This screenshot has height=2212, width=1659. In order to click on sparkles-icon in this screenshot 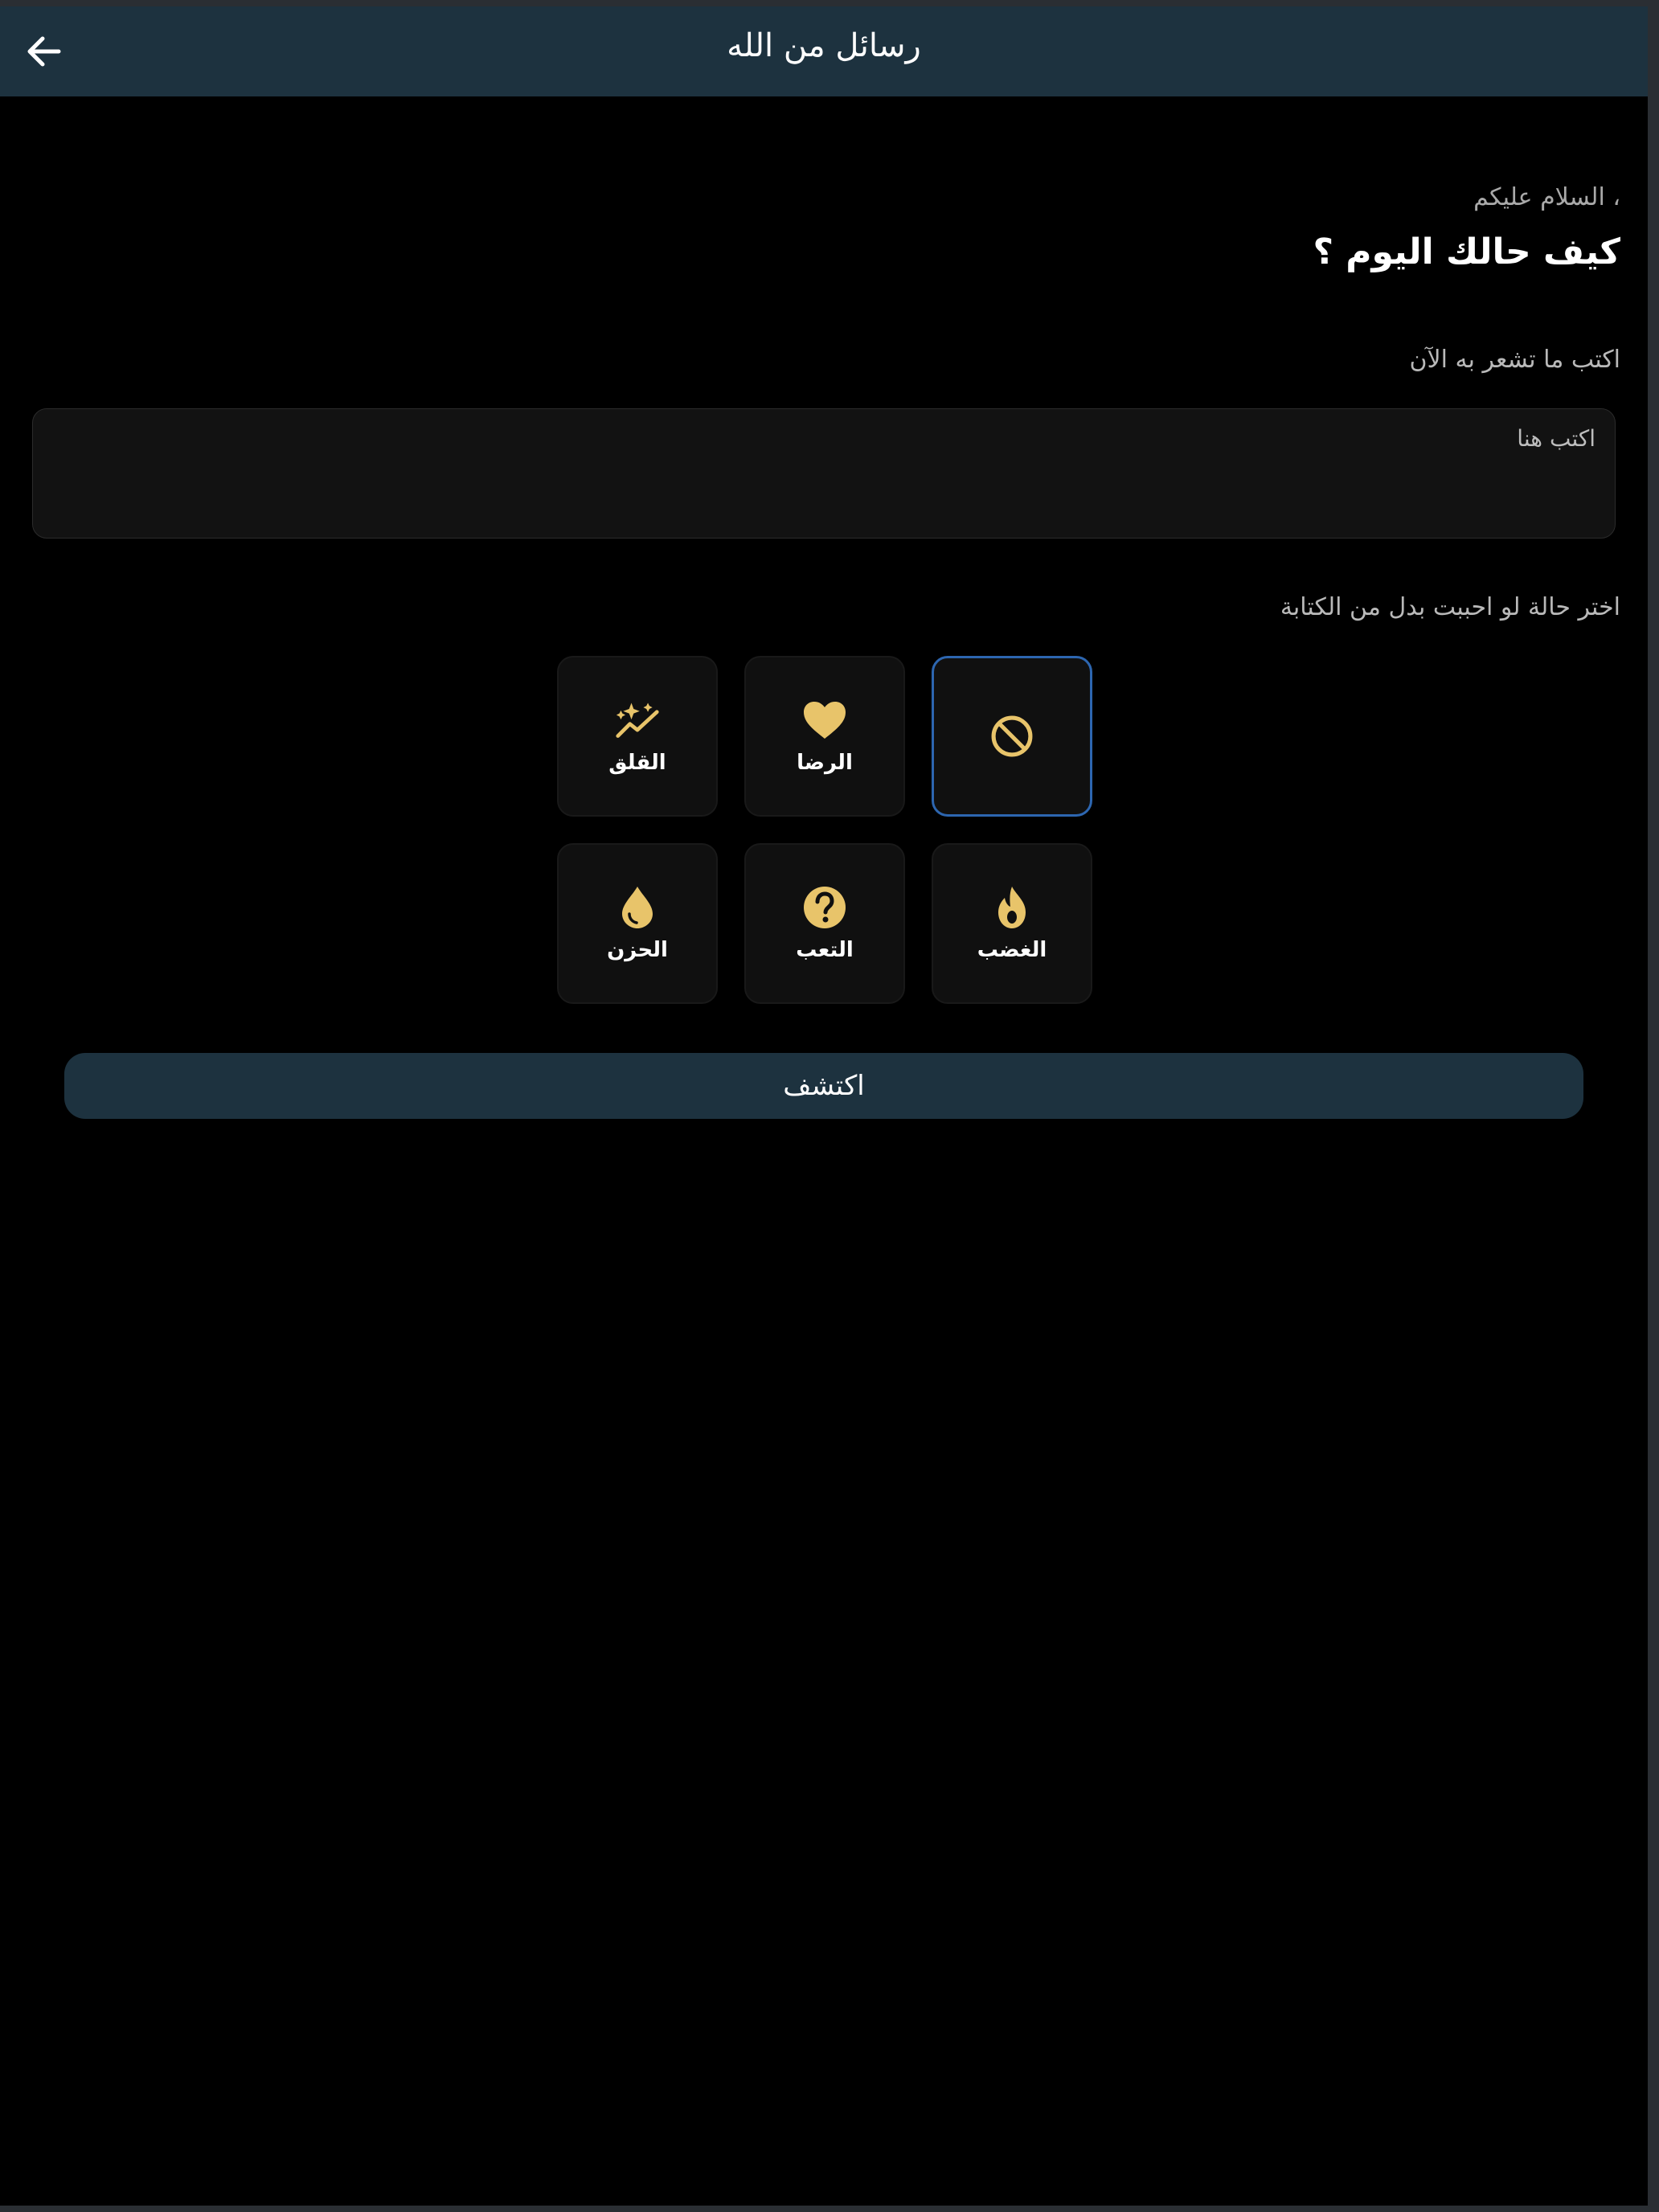, I will do `click(637, 720)`.